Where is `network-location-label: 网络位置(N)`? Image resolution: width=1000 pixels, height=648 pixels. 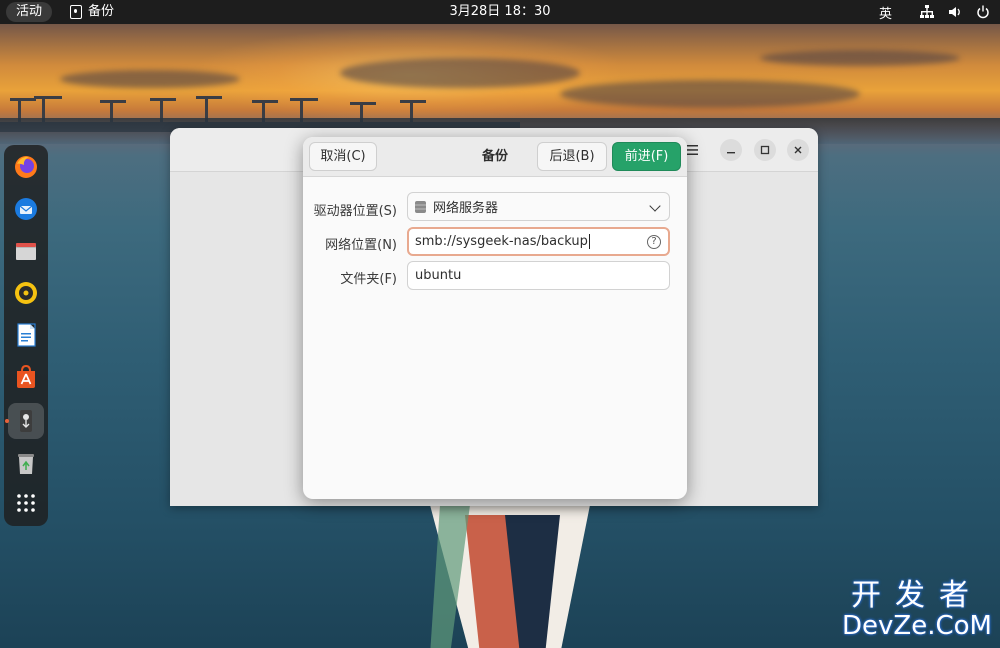
network-location-label: 网络位置(N) is located at coordinates (361, 245).